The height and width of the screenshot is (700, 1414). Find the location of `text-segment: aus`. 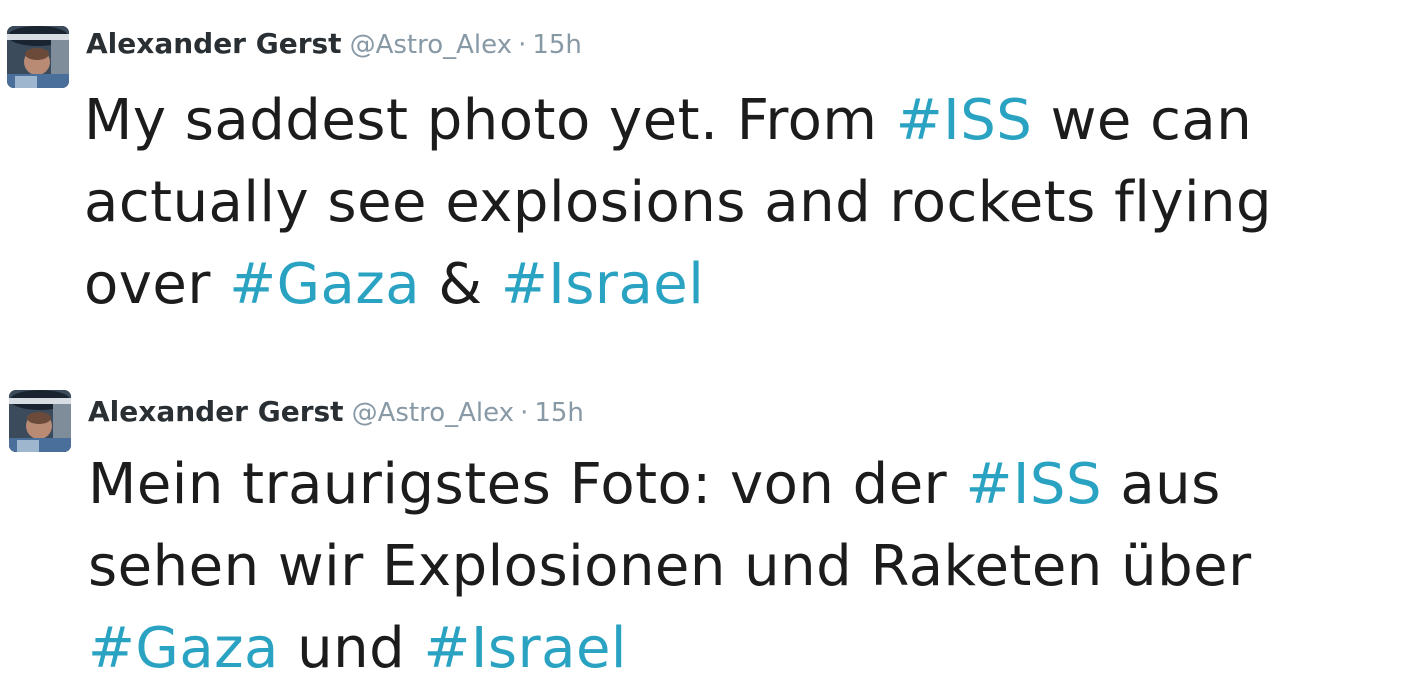

text-segment: aus is located at coordinates (1161, 484).